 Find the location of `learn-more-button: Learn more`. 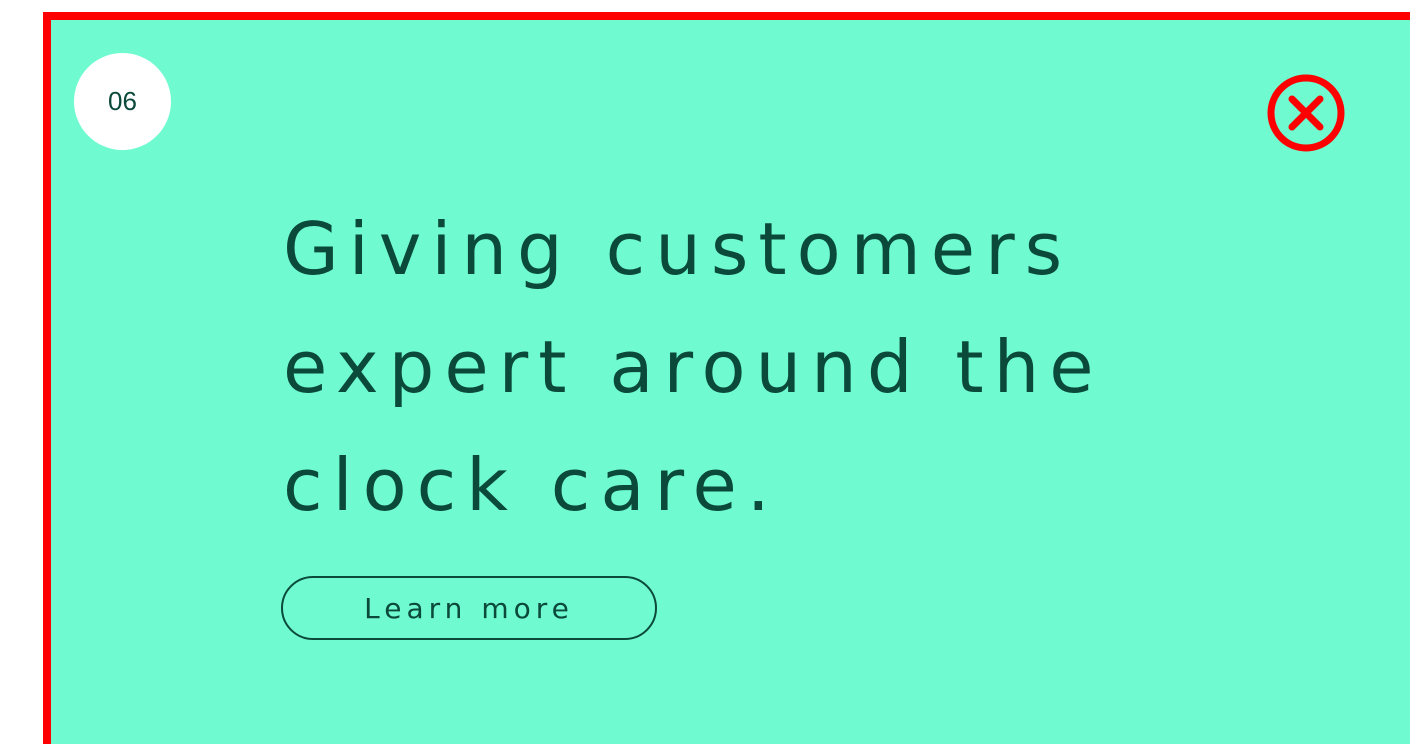

learn-more-button: Learn more is located at coordinates (469, 608).